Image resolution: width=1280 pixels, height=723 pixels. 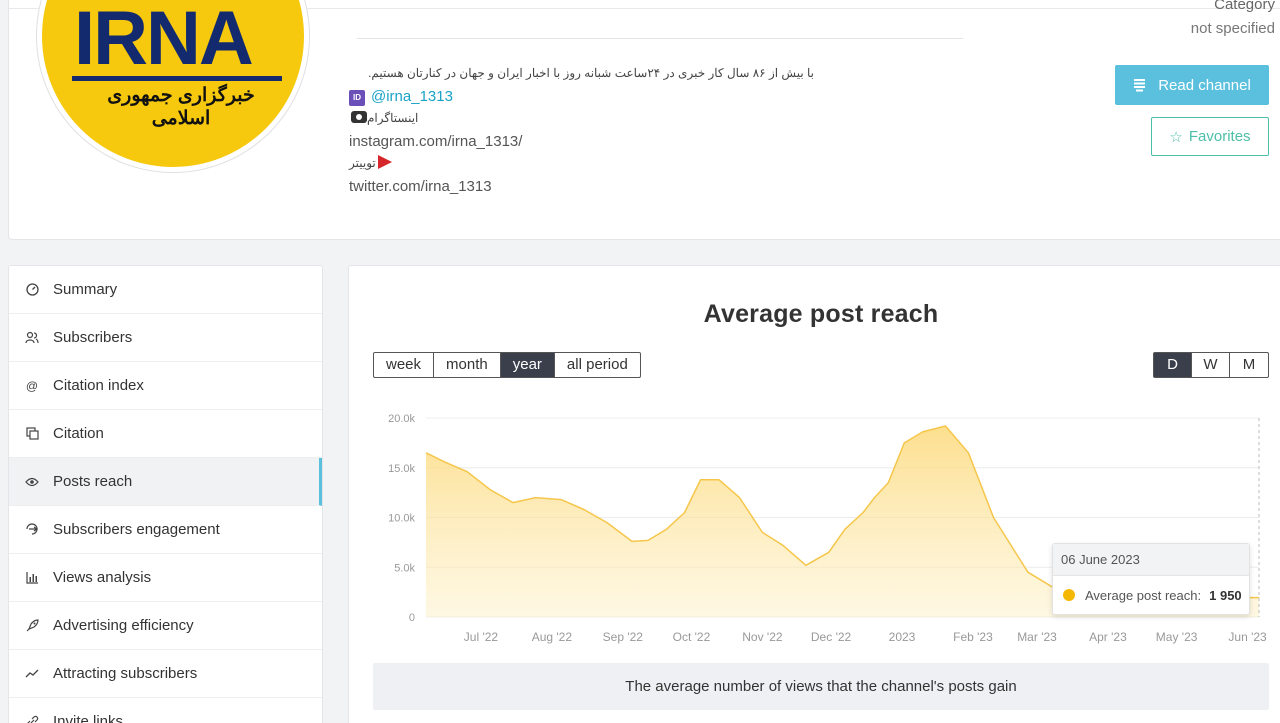 I want to click on sidebar-item-invite-links: Invite links, so click(x=165, y=710).